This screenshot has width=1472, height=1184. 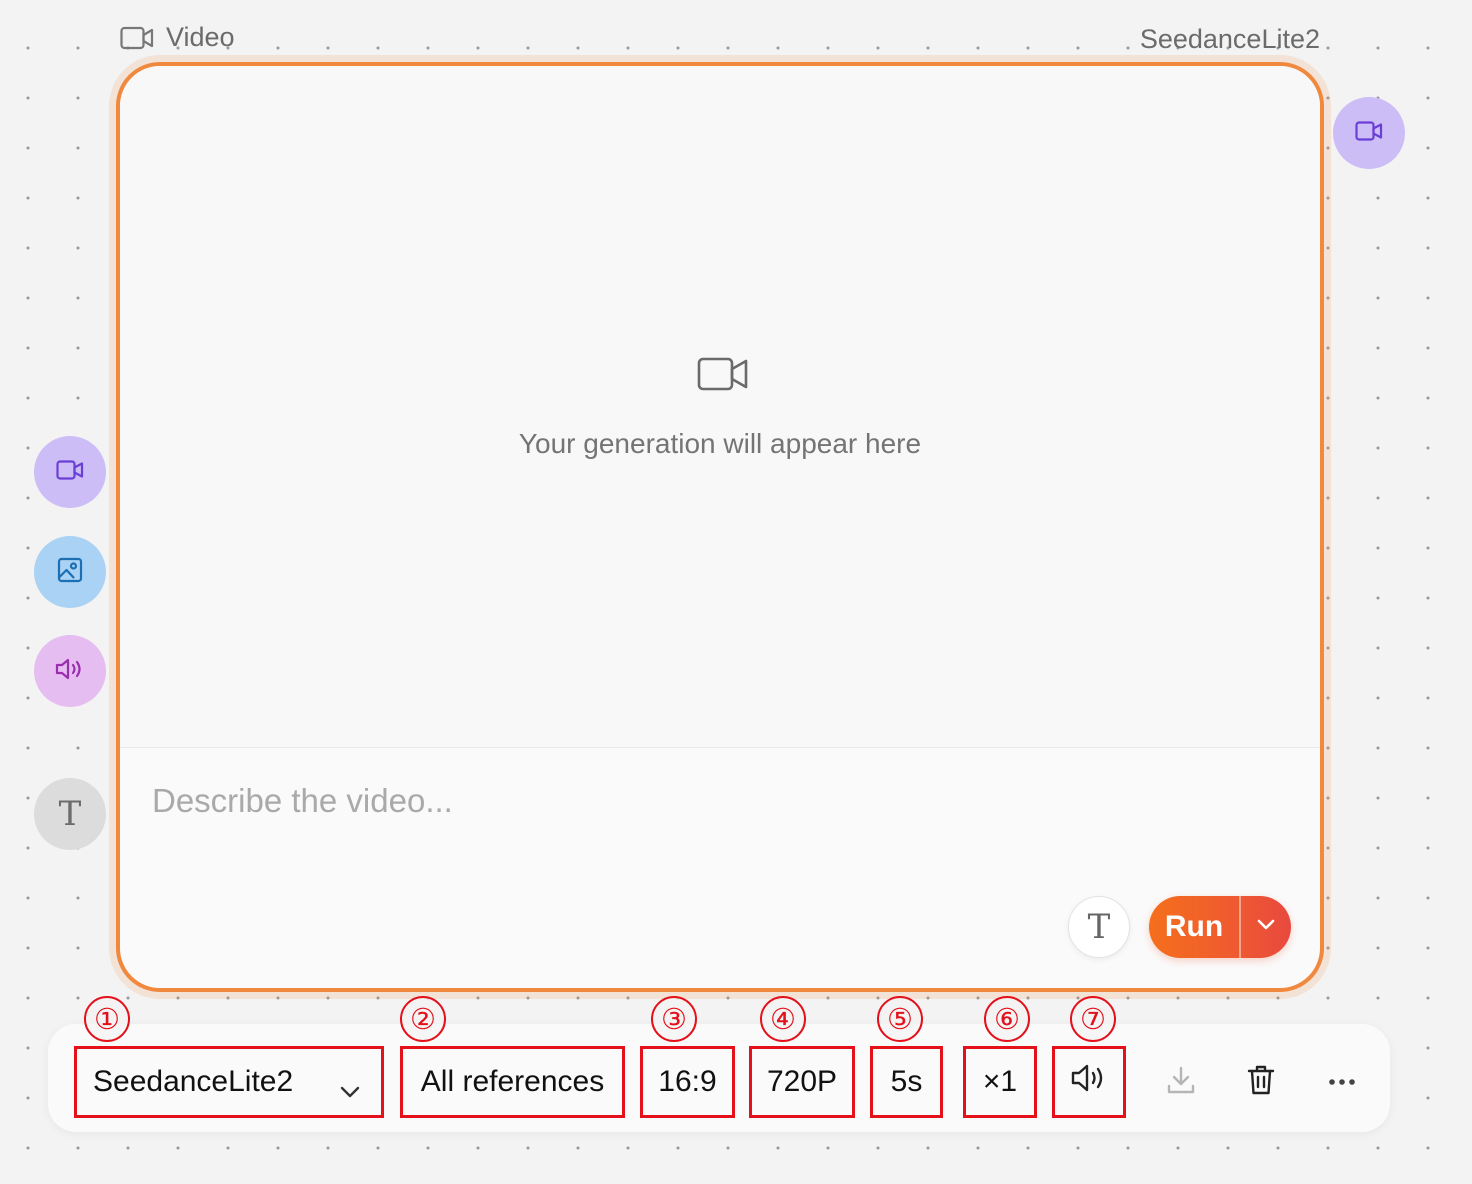 I want to click on audio-toggle, so click(x=1089, y=1082).